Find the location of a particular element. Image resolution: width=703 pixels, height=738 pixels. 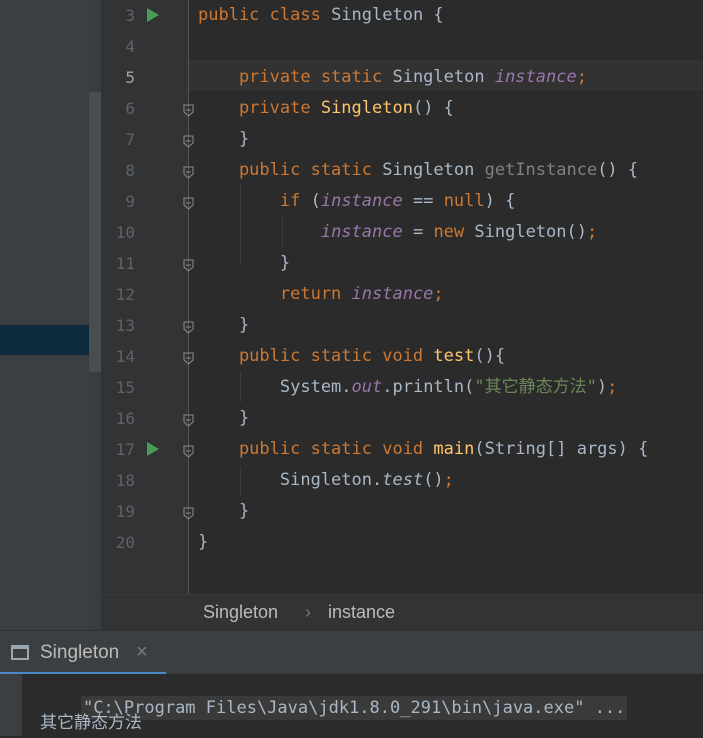

breadcrumb-member: instance is located at coordinates (361, 612).